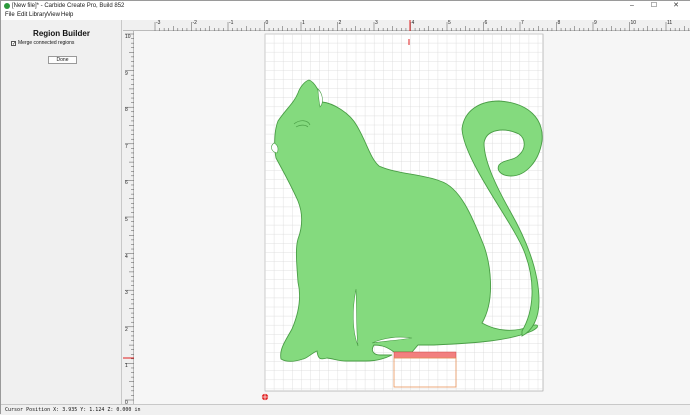 This screenshot has height=415, width=690. I want to click on ruler-label-y: 10, so click(128, 37).